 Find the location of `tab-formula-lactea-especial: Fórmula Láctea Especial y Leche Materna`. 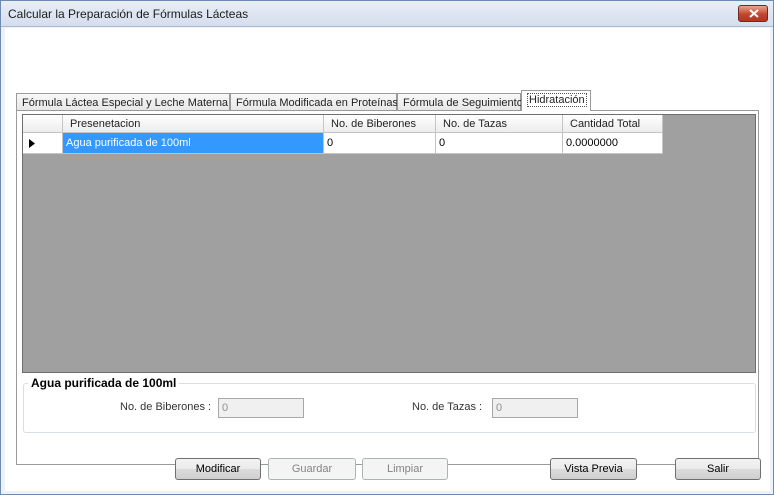

tab-formula-lactea-especial: Fórmula Láctea Especial y Leche Materna is located at coordinates (123, 102).